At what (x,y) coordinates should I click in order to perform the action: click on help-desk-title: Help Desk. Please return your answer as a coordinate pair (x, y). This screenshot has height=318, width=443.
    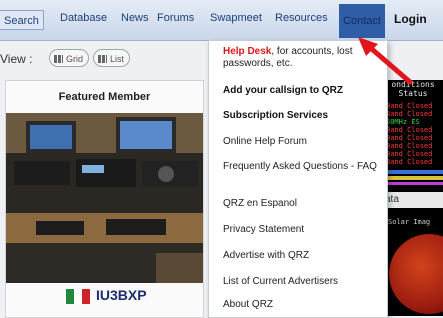
    Looking at the image, I should click on (247, 51).